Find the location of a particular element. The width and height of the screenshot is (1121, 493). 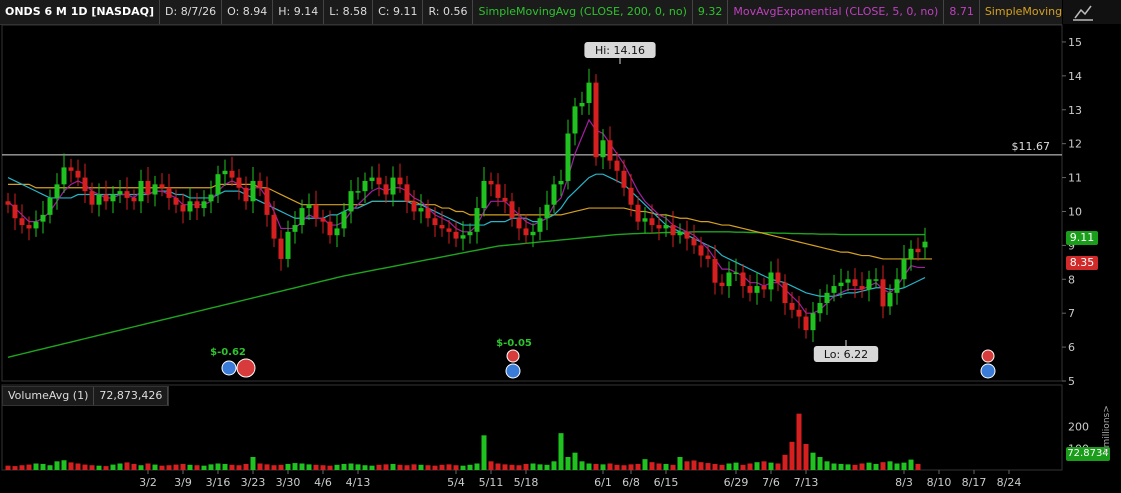

y-tick-label: 13 is located at coordinates (1075, 110).